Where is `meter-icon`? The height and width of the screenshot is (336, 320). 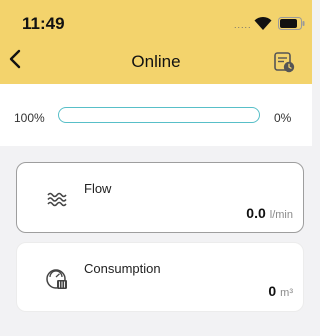 meter-icon is located at coordinates (56, 279).